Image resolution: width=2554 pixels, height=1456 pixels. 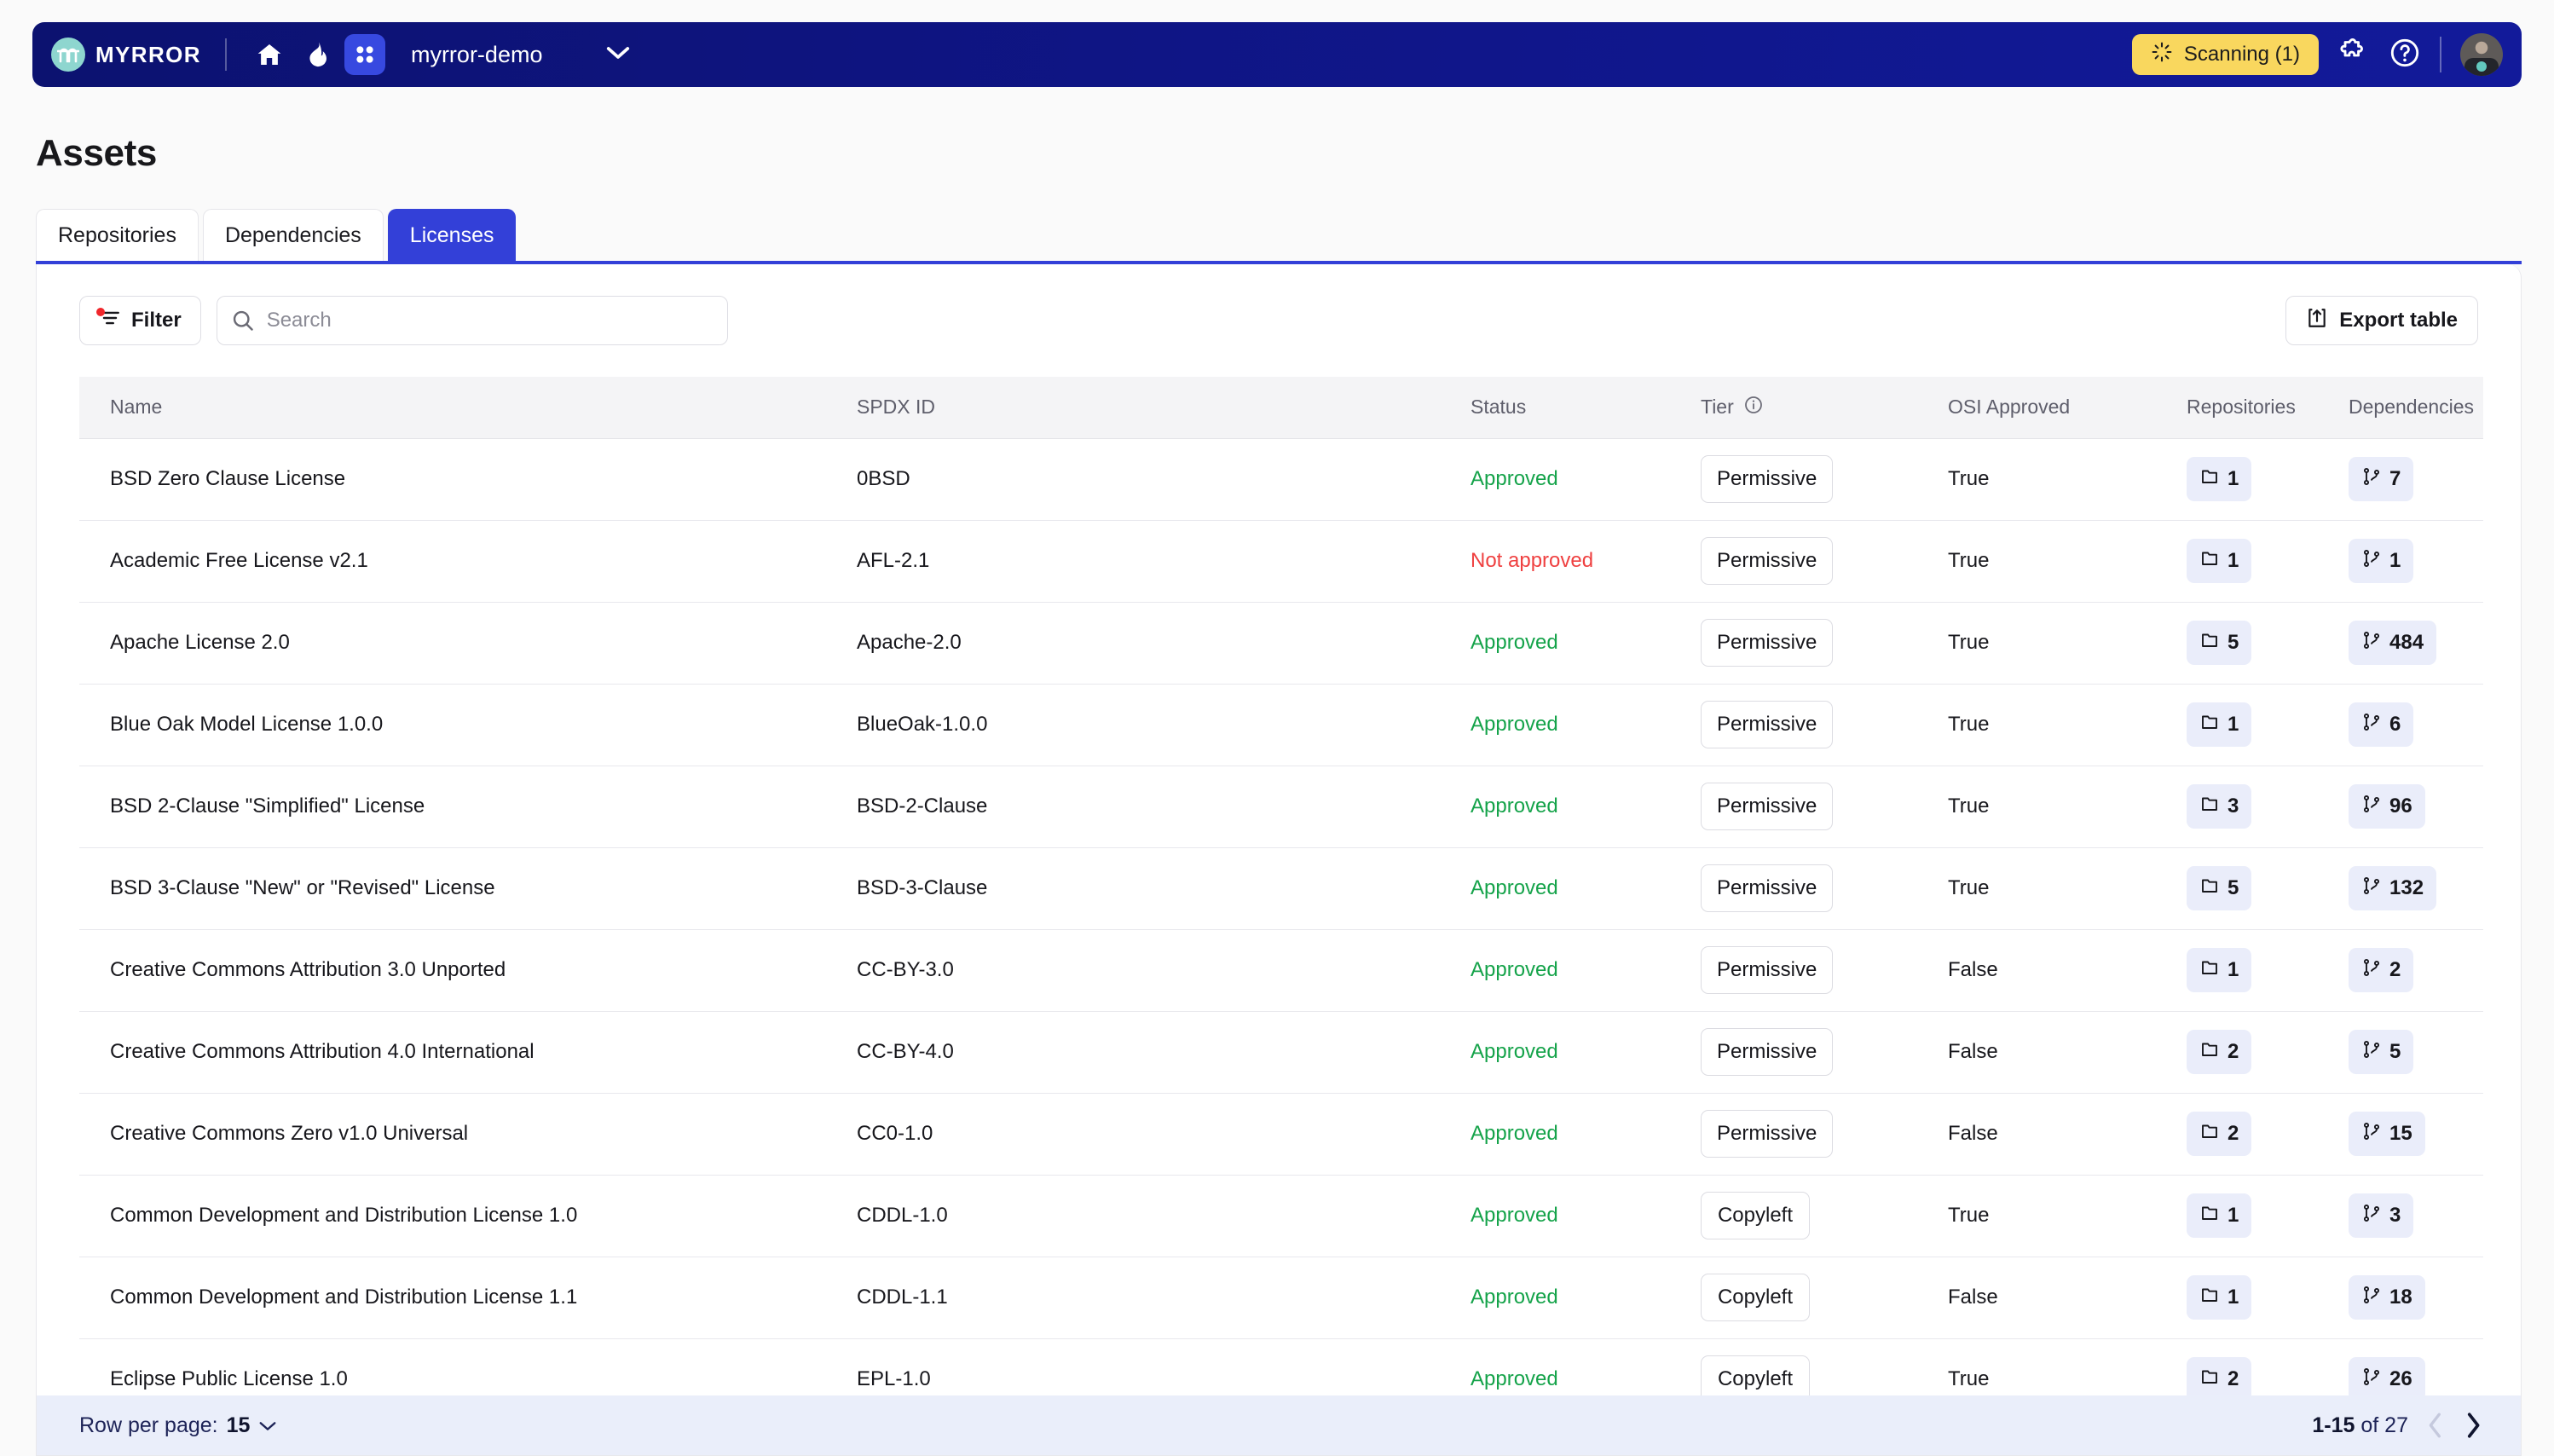 What do you see at coordinates (2372, 1298) in the screenshot?
I see `git-branch-icon` at bounding box center [2372, 1298].